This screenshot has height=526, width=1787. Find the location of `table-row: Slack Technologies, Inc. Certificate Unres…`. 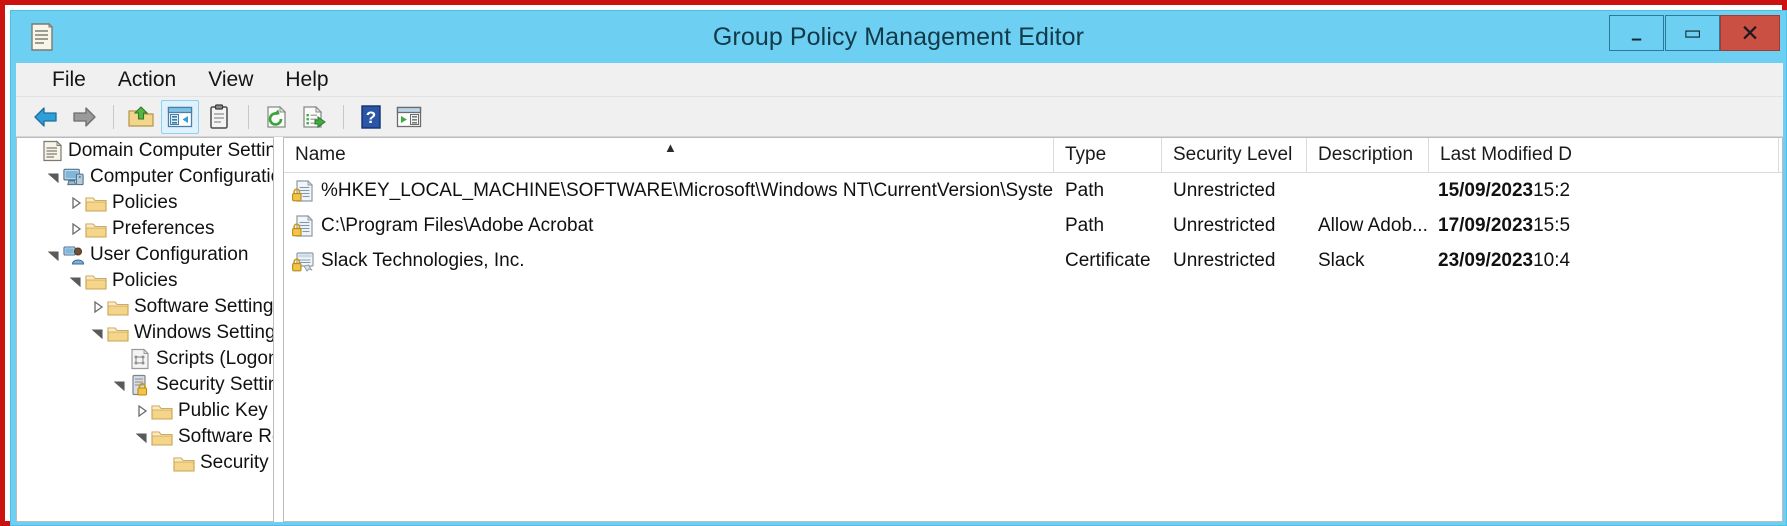

table-row: Slack Technologies, Inc. Certificate Unres… is located at coordinates (1033, 260).